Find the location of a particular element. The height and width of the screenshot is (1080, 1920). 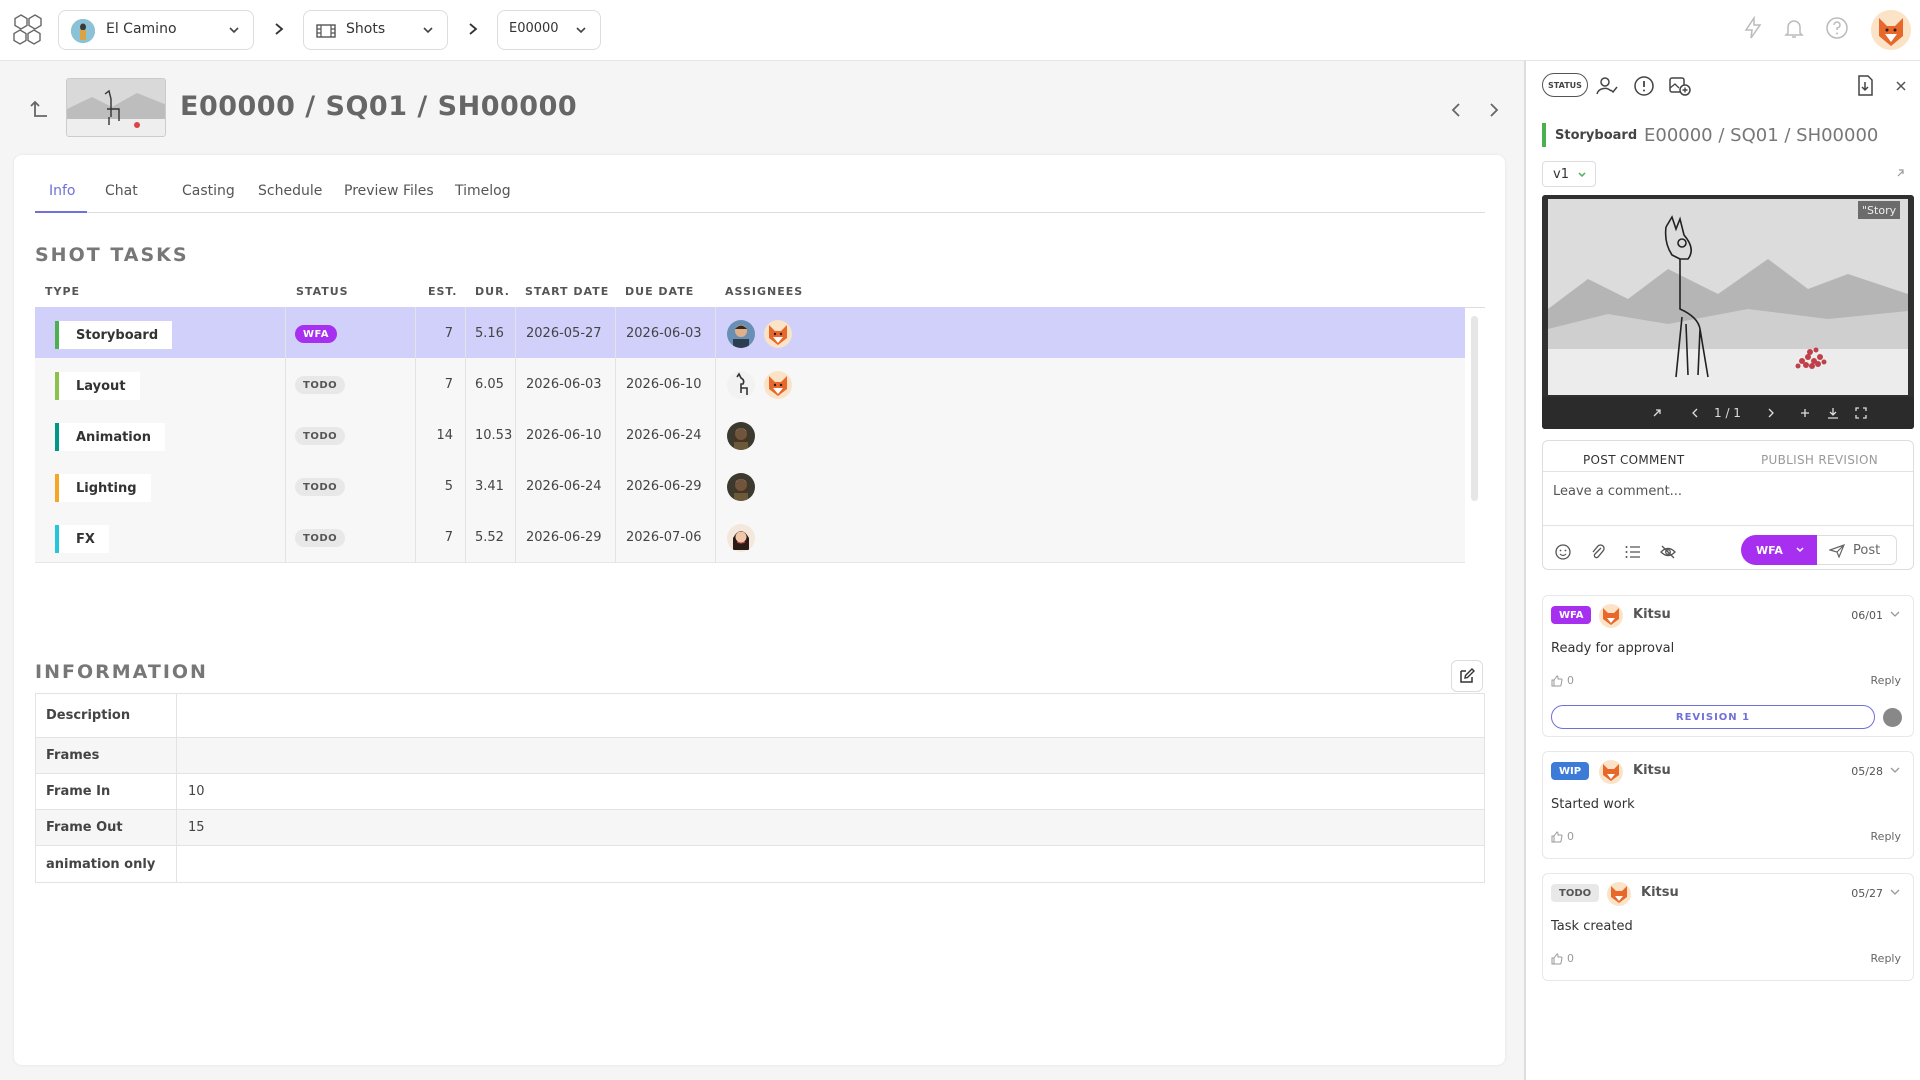

expand-icon is located at coordinates (1900, 173).